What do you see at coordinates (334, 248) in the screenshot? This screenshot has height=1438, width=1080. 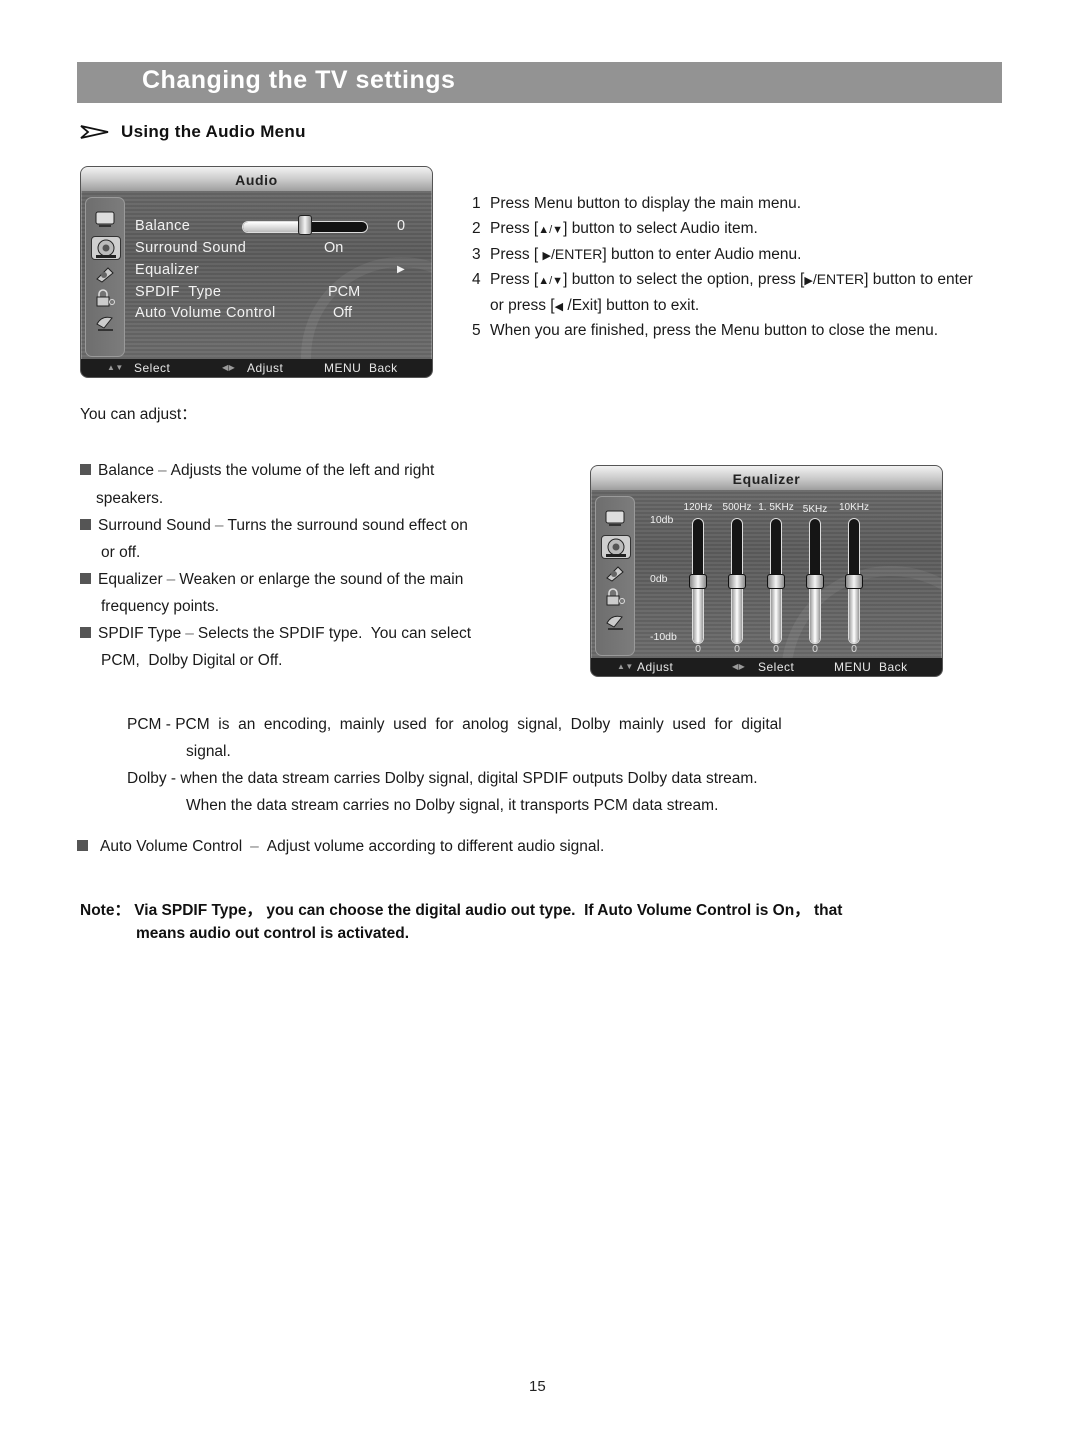 I see `surround-sound-value: On` at bounding box center [334, 248].